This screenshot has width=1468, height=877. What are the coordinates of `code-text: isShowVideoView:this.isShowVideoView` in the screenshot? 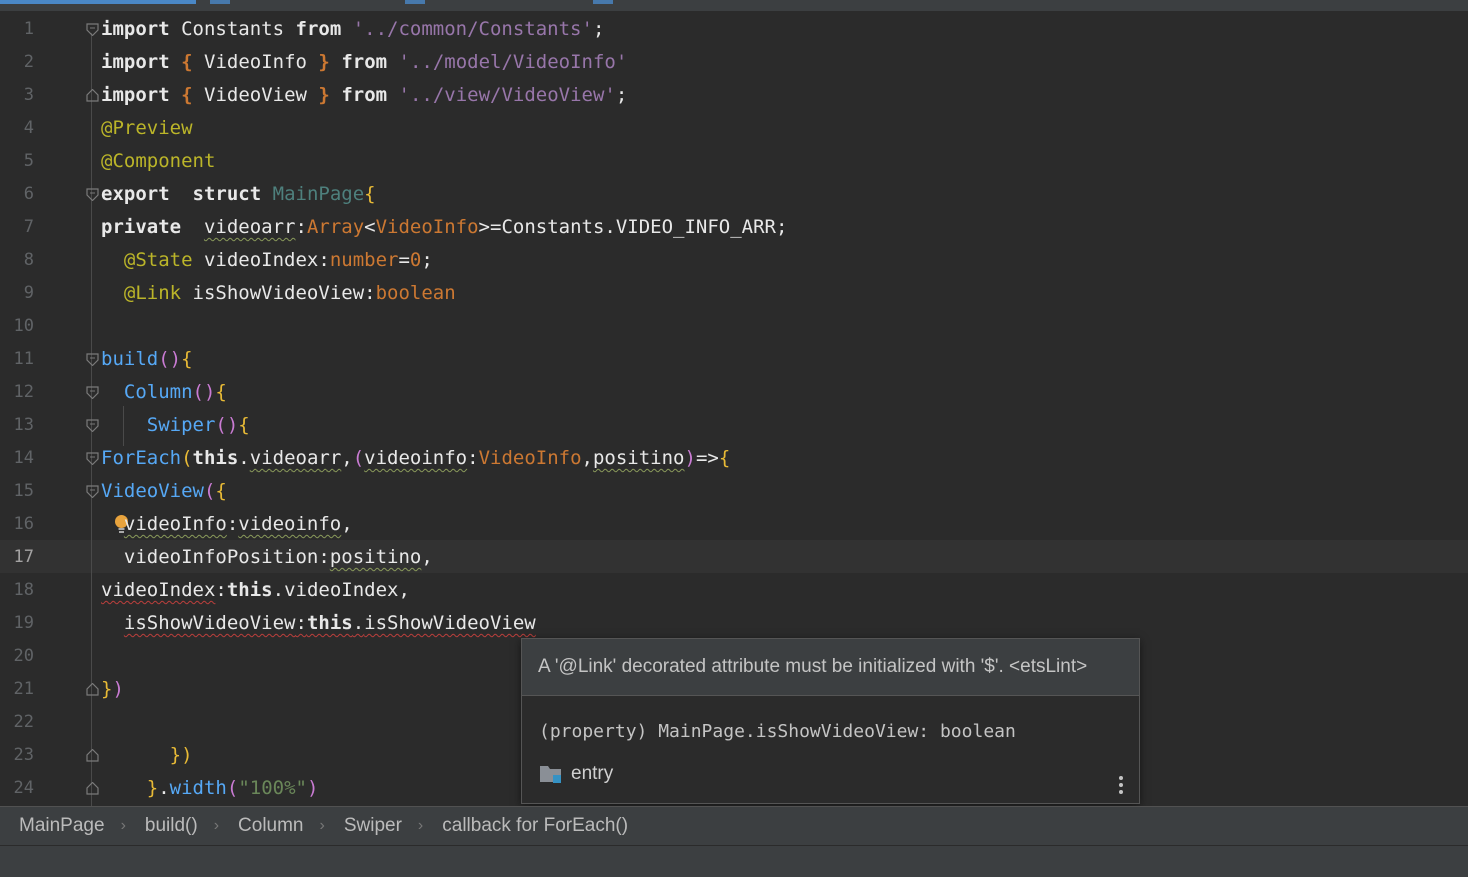 It's located at (329, 623).